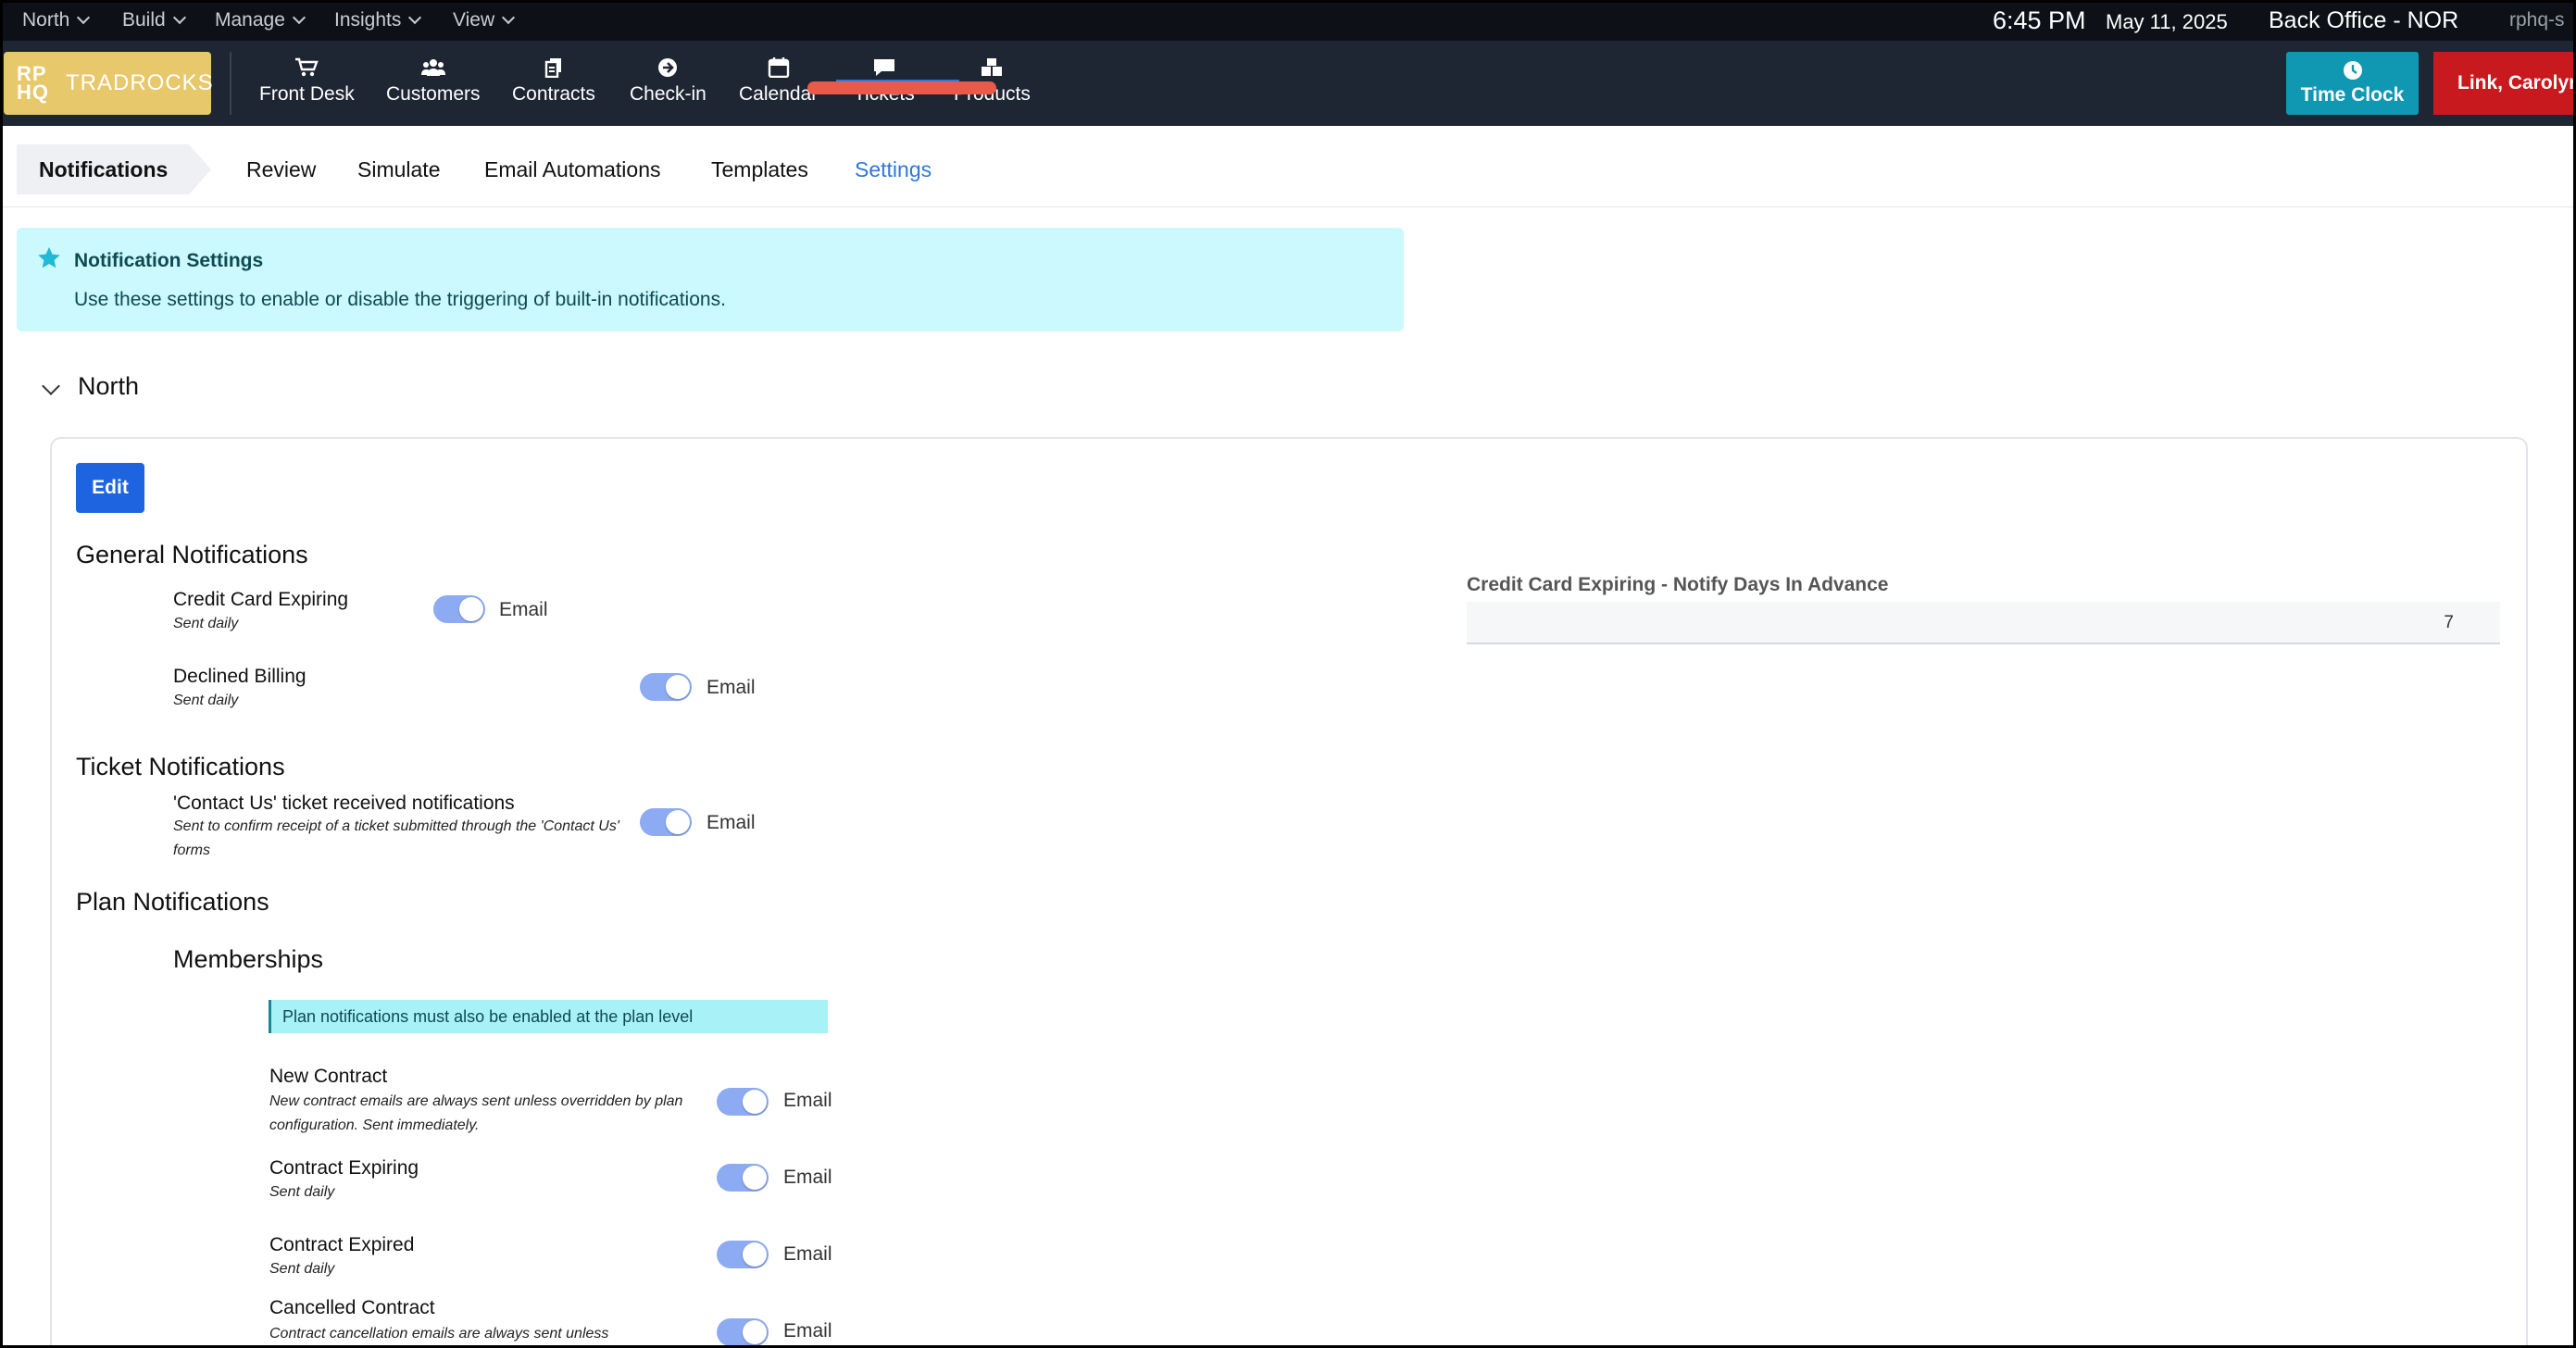 This screenshot has width=2576, height=1348. I want to click on notification-title: Contract Expired, so click(342, 1244).